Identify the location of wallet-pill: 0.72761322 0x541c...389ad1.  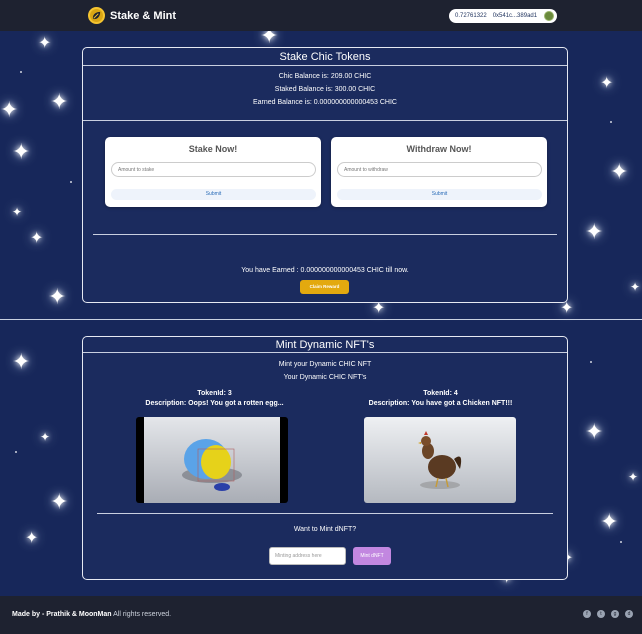
(503, 16).